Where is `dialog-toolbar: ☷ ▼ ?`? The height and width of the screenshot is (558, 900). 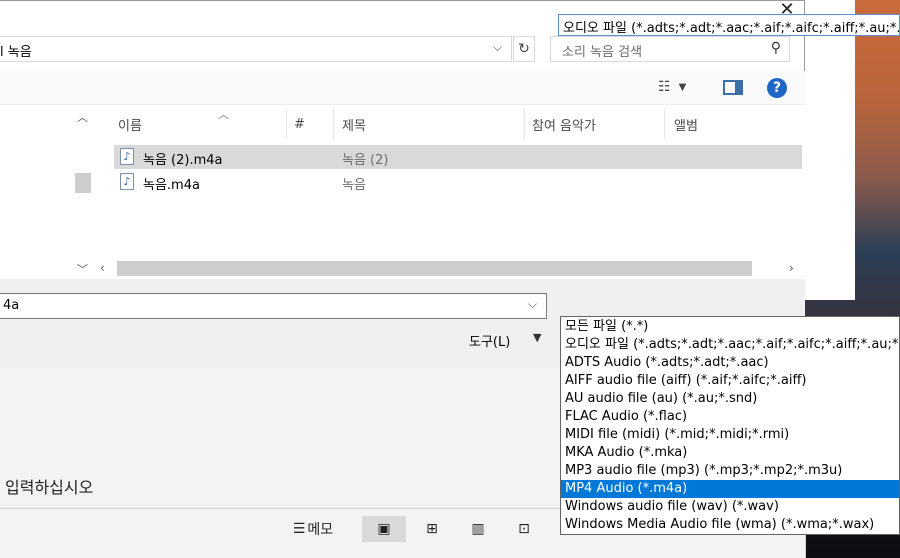
dialog-toolbar: ☷ ▼ ? is located at coordinates (402, 88).